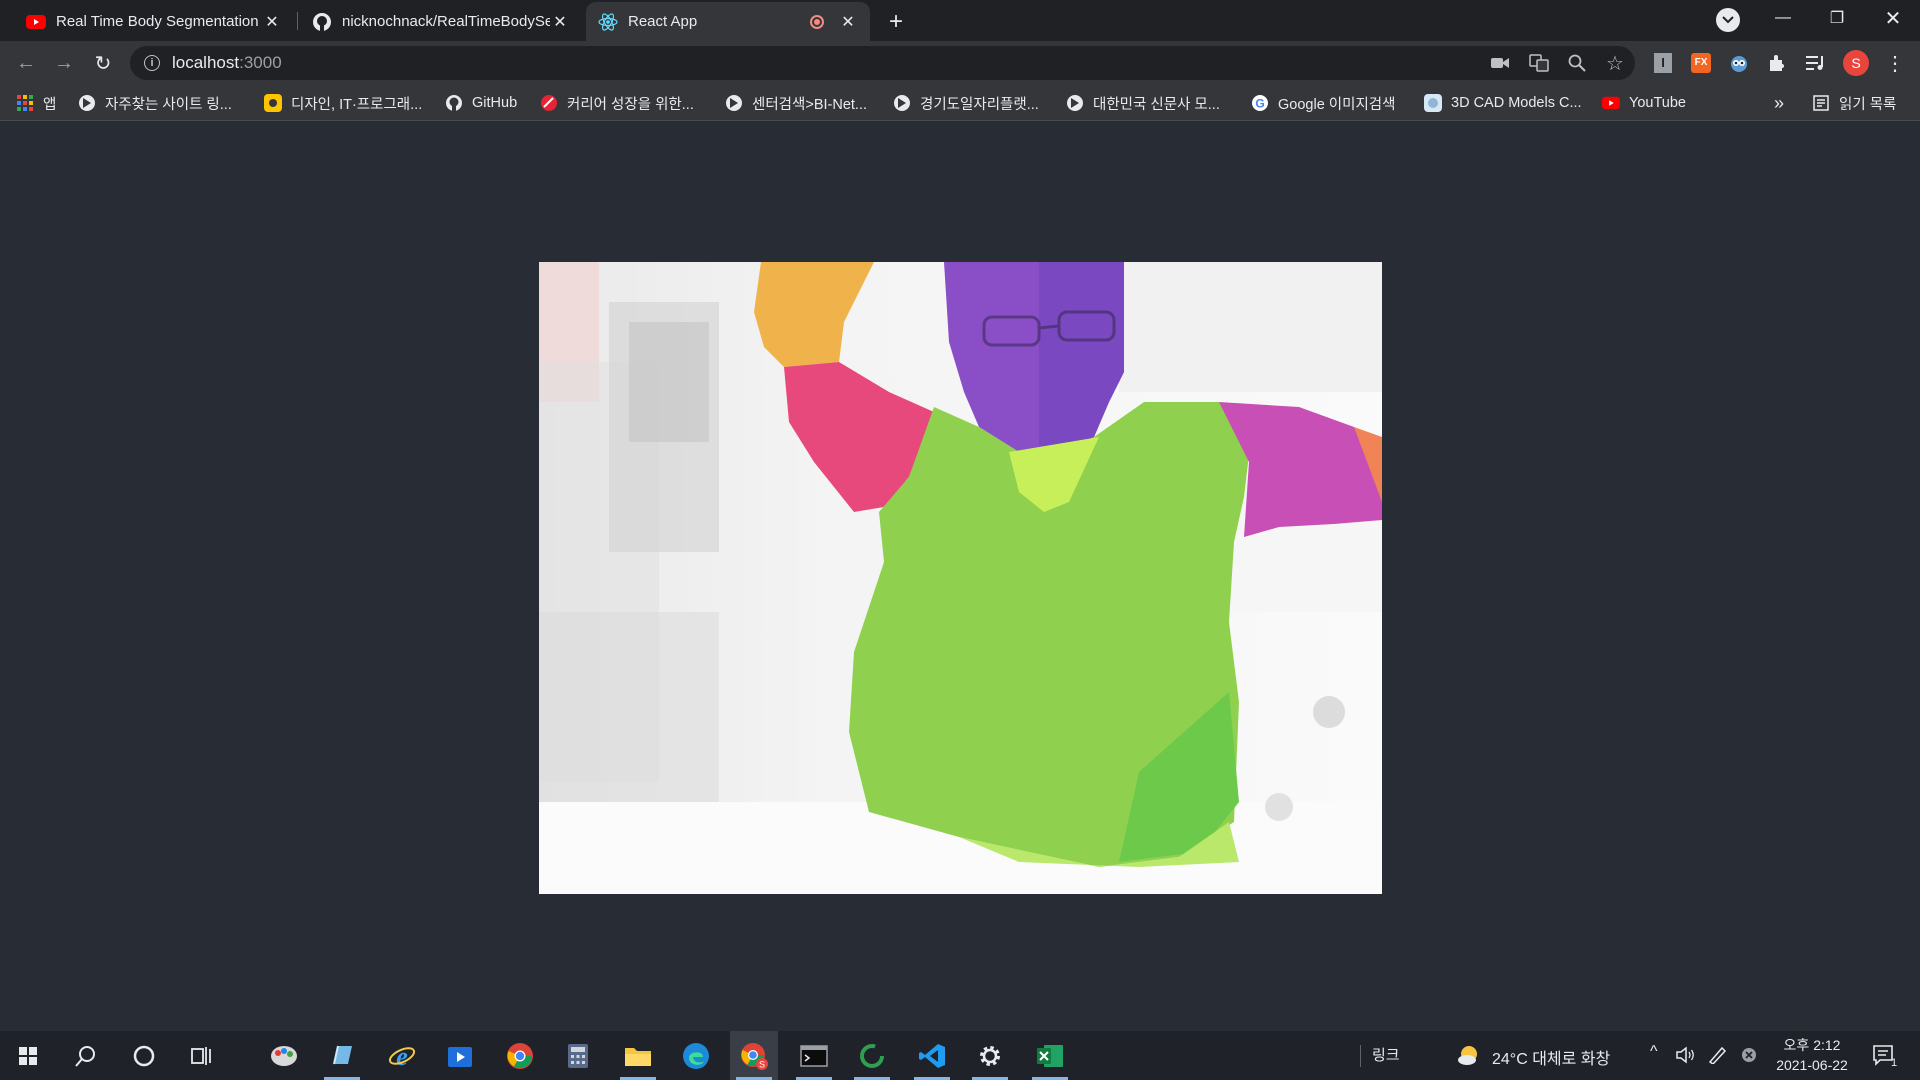 Image resolution: width=1920 pixels, height=1080 pixels. What do you see at coordinates (1050, 1055) in the screenshot?
I see `excel-icon` at bounding box center [1050, 1055].